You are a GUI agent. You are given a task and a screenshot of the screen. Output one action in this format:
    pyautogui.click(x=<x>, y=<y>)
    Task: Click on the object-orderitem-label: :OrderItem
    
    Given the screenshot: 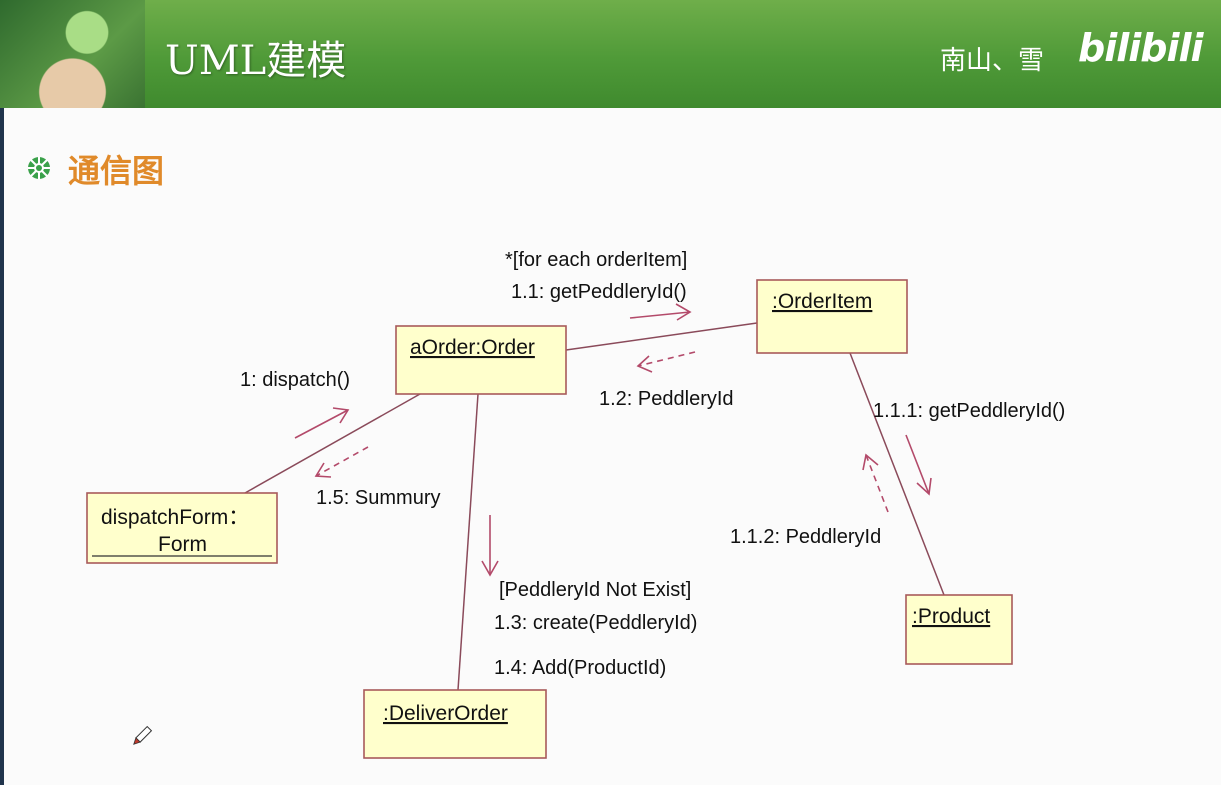 What is the action you would take?
    pyautogui.click(x=822, y=301)
    